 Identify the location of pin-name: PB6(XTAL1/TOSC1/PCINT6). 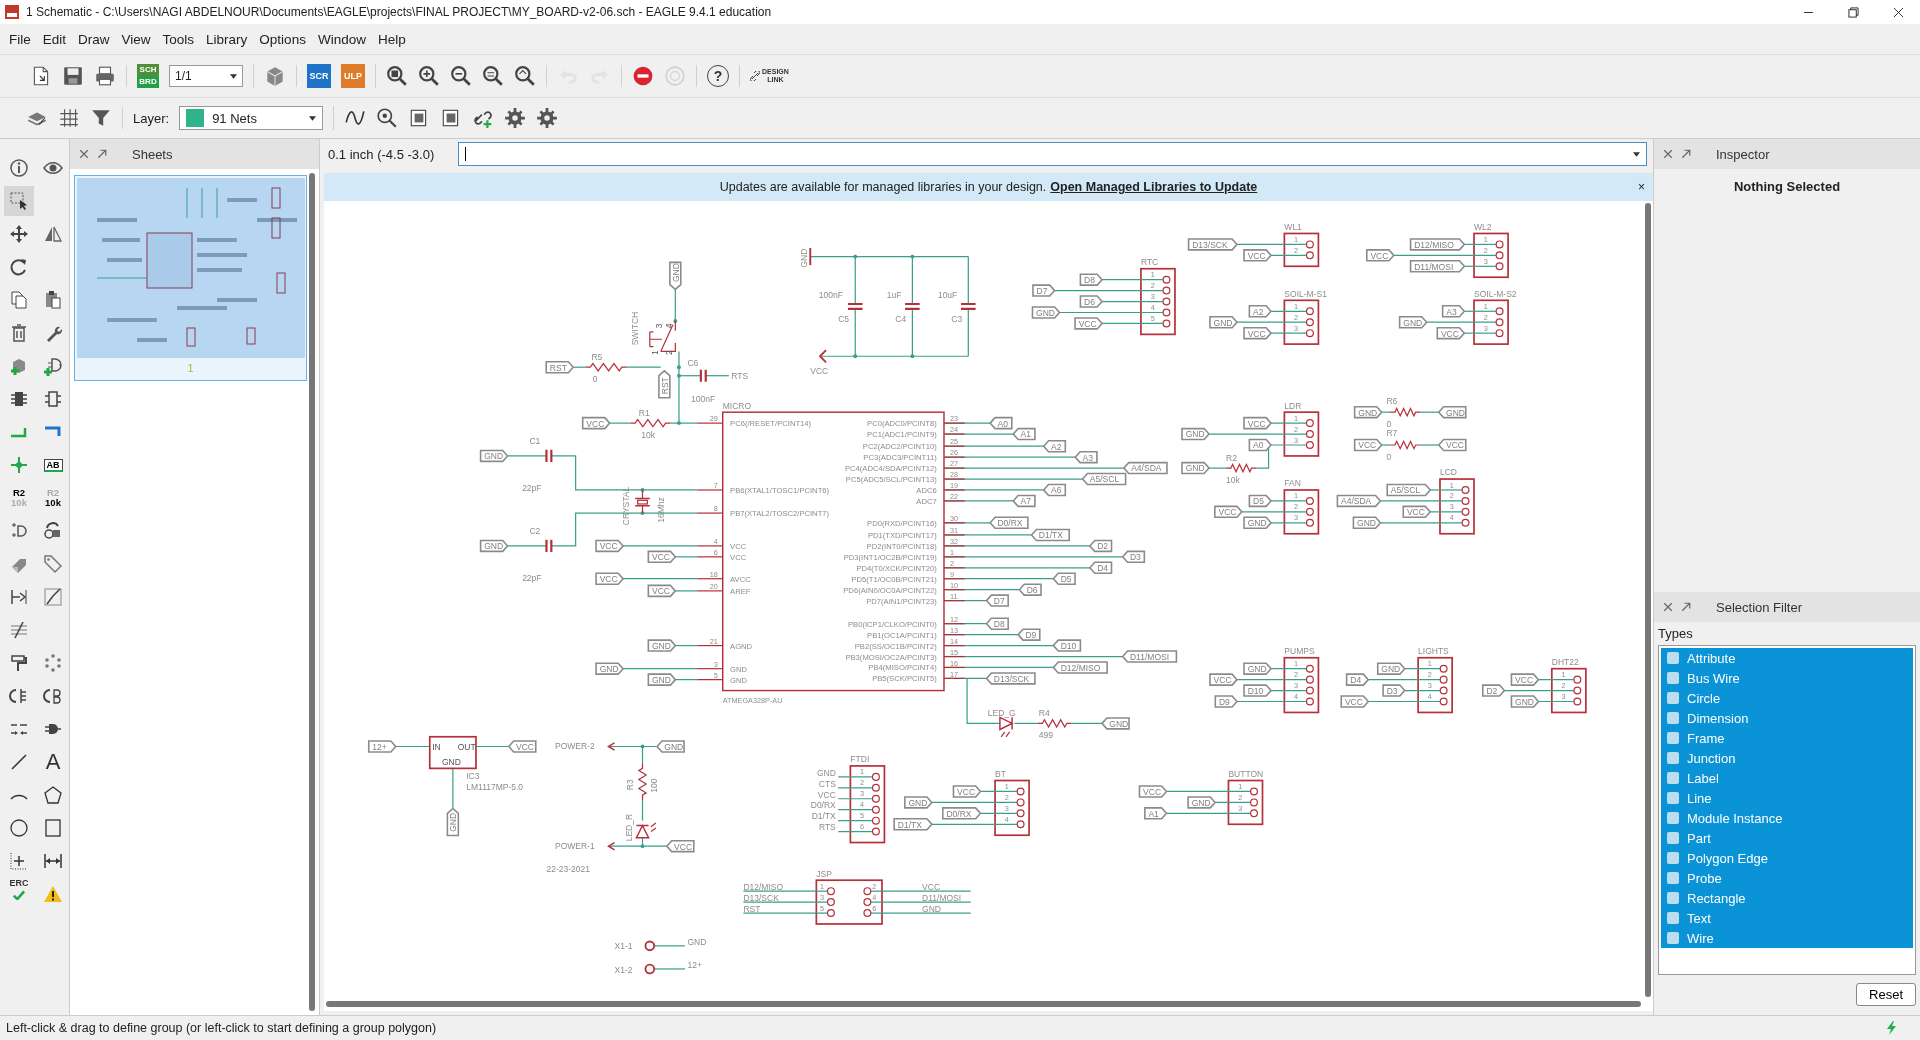
(780, 490).